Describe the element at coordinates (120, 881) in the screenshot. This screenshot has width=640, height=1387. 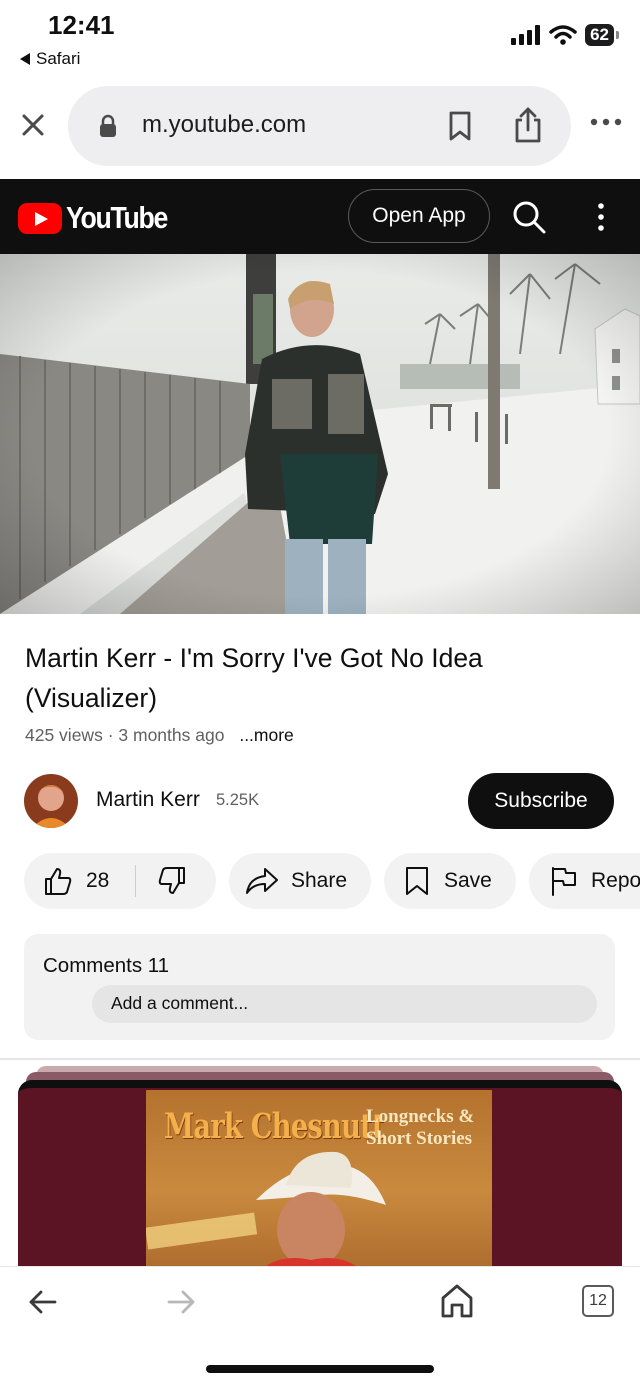
I see `like-dislike-group: 28` at that location.